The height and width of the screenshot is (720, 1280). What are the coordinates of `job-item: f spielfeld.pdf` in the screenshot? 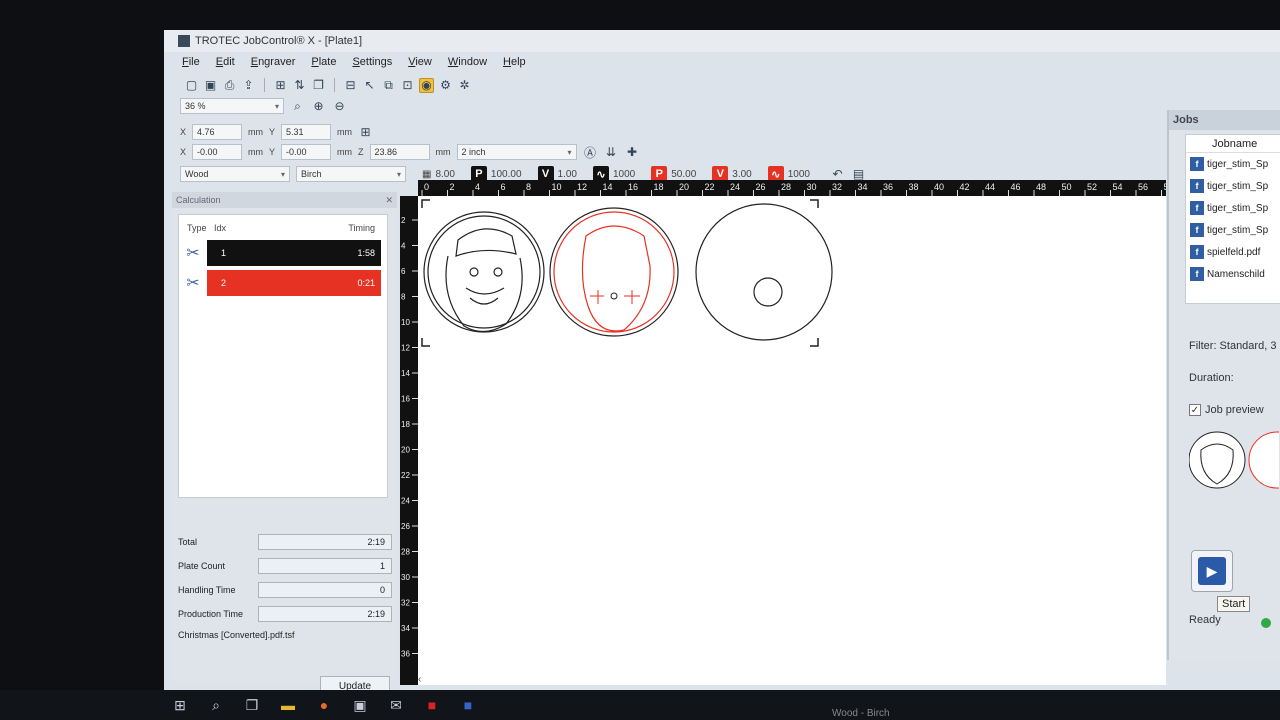 It's located at (1233, 252).